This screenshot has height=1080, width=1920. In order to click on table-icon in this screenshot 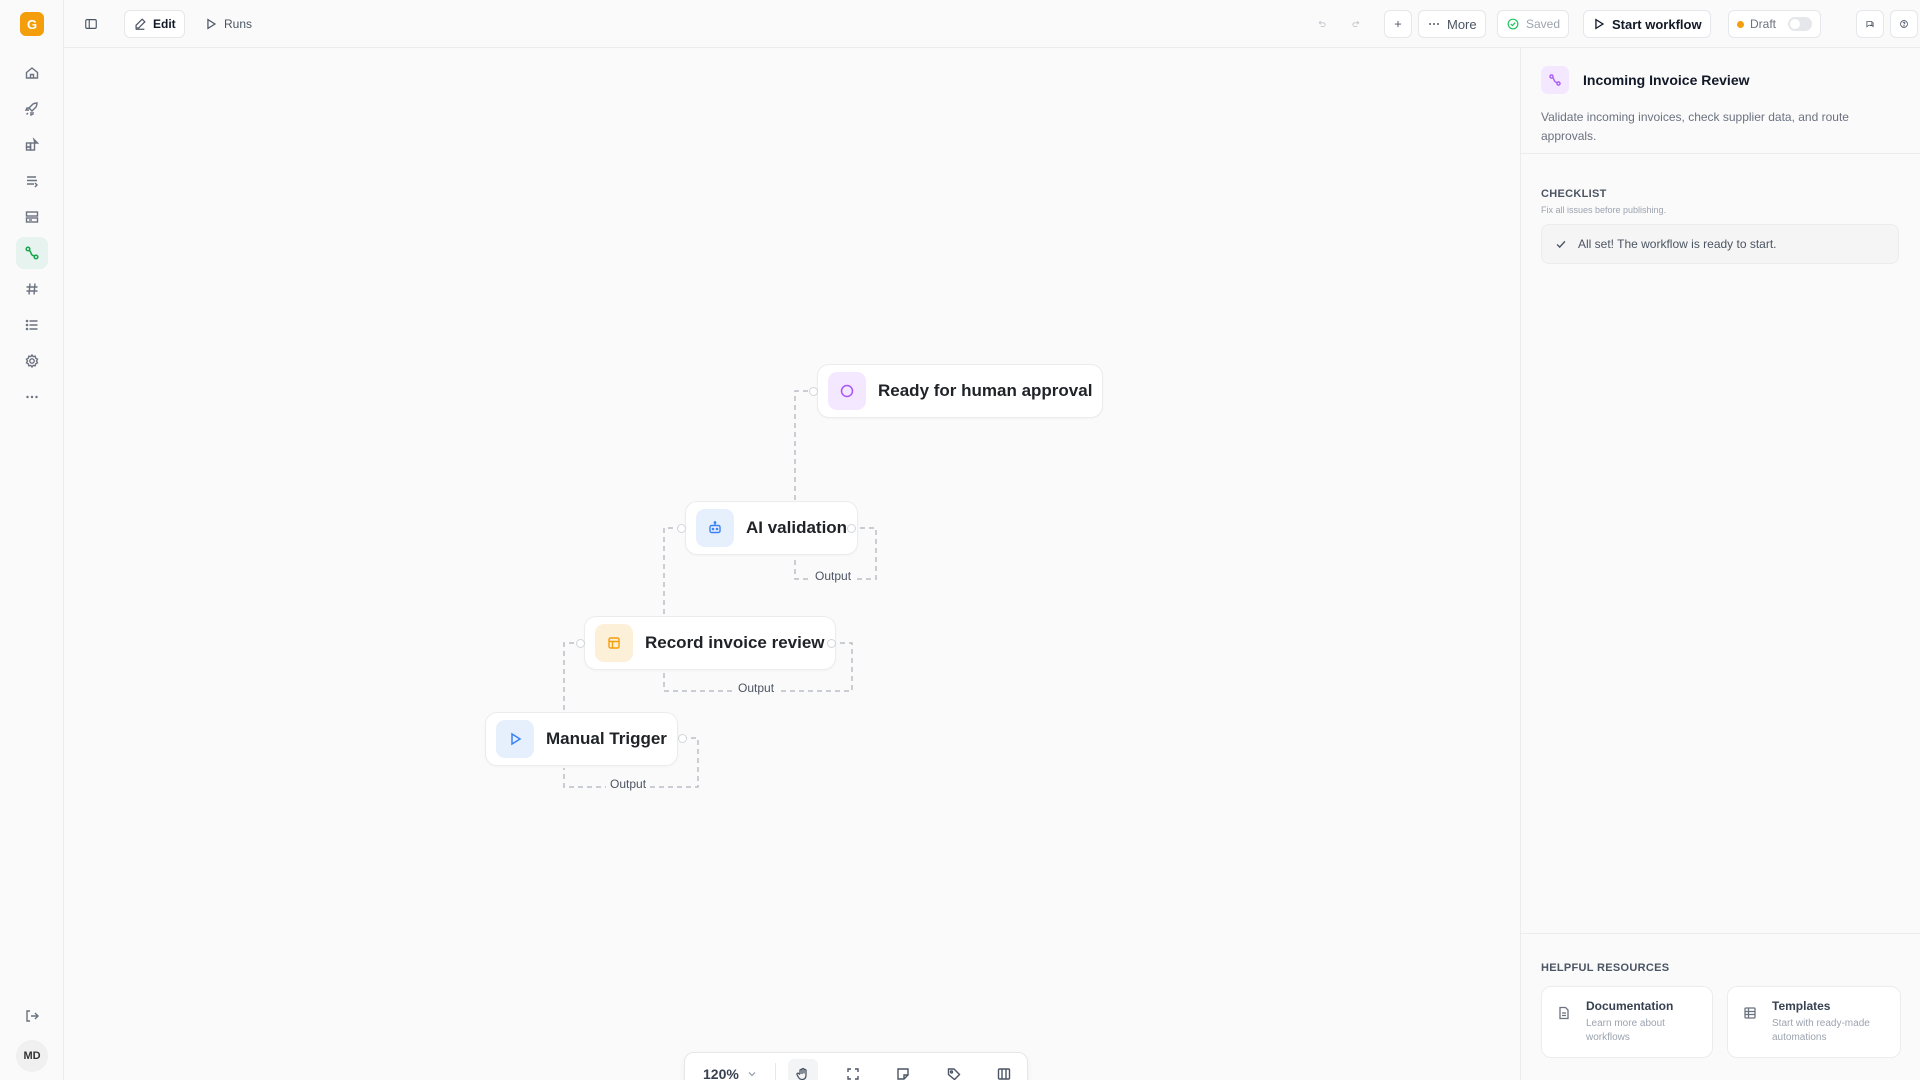, I will do `click(614, 643)`.